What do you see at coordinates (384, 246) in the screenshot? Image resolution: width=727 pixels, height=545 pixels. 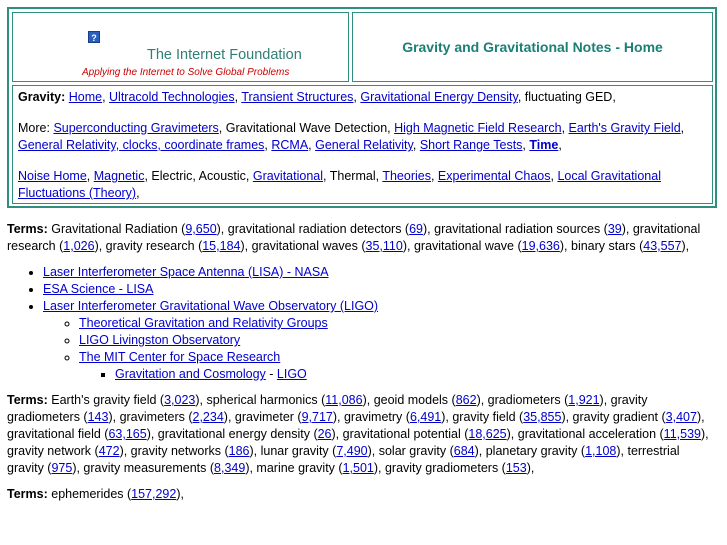 I see `term-count-link: 35,110` at bounding box center [384, 246].